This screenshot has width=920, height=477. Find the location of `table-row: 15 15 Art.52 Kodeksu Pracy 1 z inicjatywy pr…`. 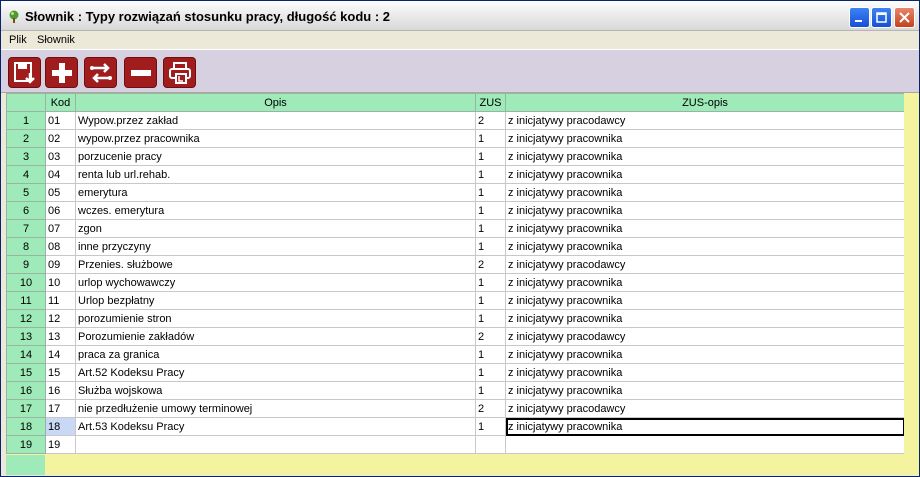

table-row: 15 15 Art.52 Kodeksu Pracy 1 z inicjatywy pr… is located at coordinates (455, 372).